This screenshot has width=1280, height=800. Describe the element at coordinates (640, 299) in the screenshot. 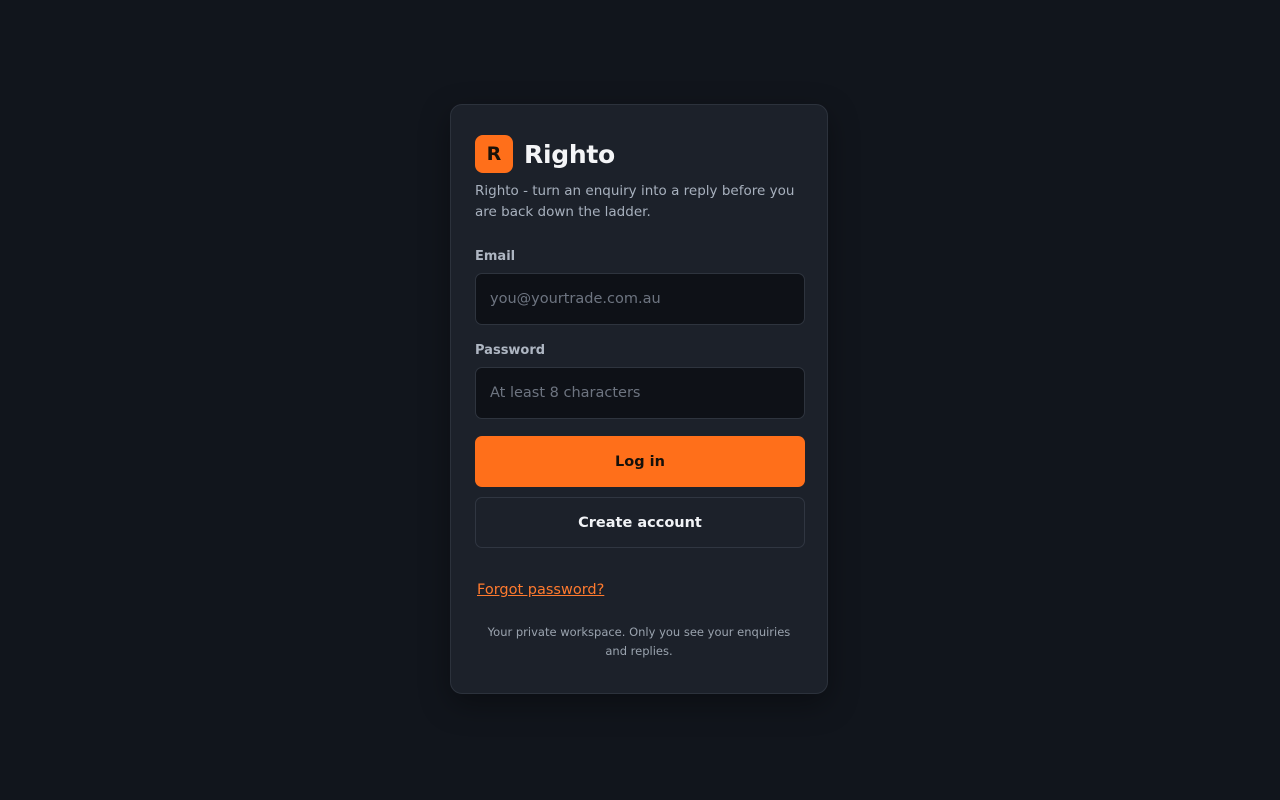

I see `email-field` at that location.